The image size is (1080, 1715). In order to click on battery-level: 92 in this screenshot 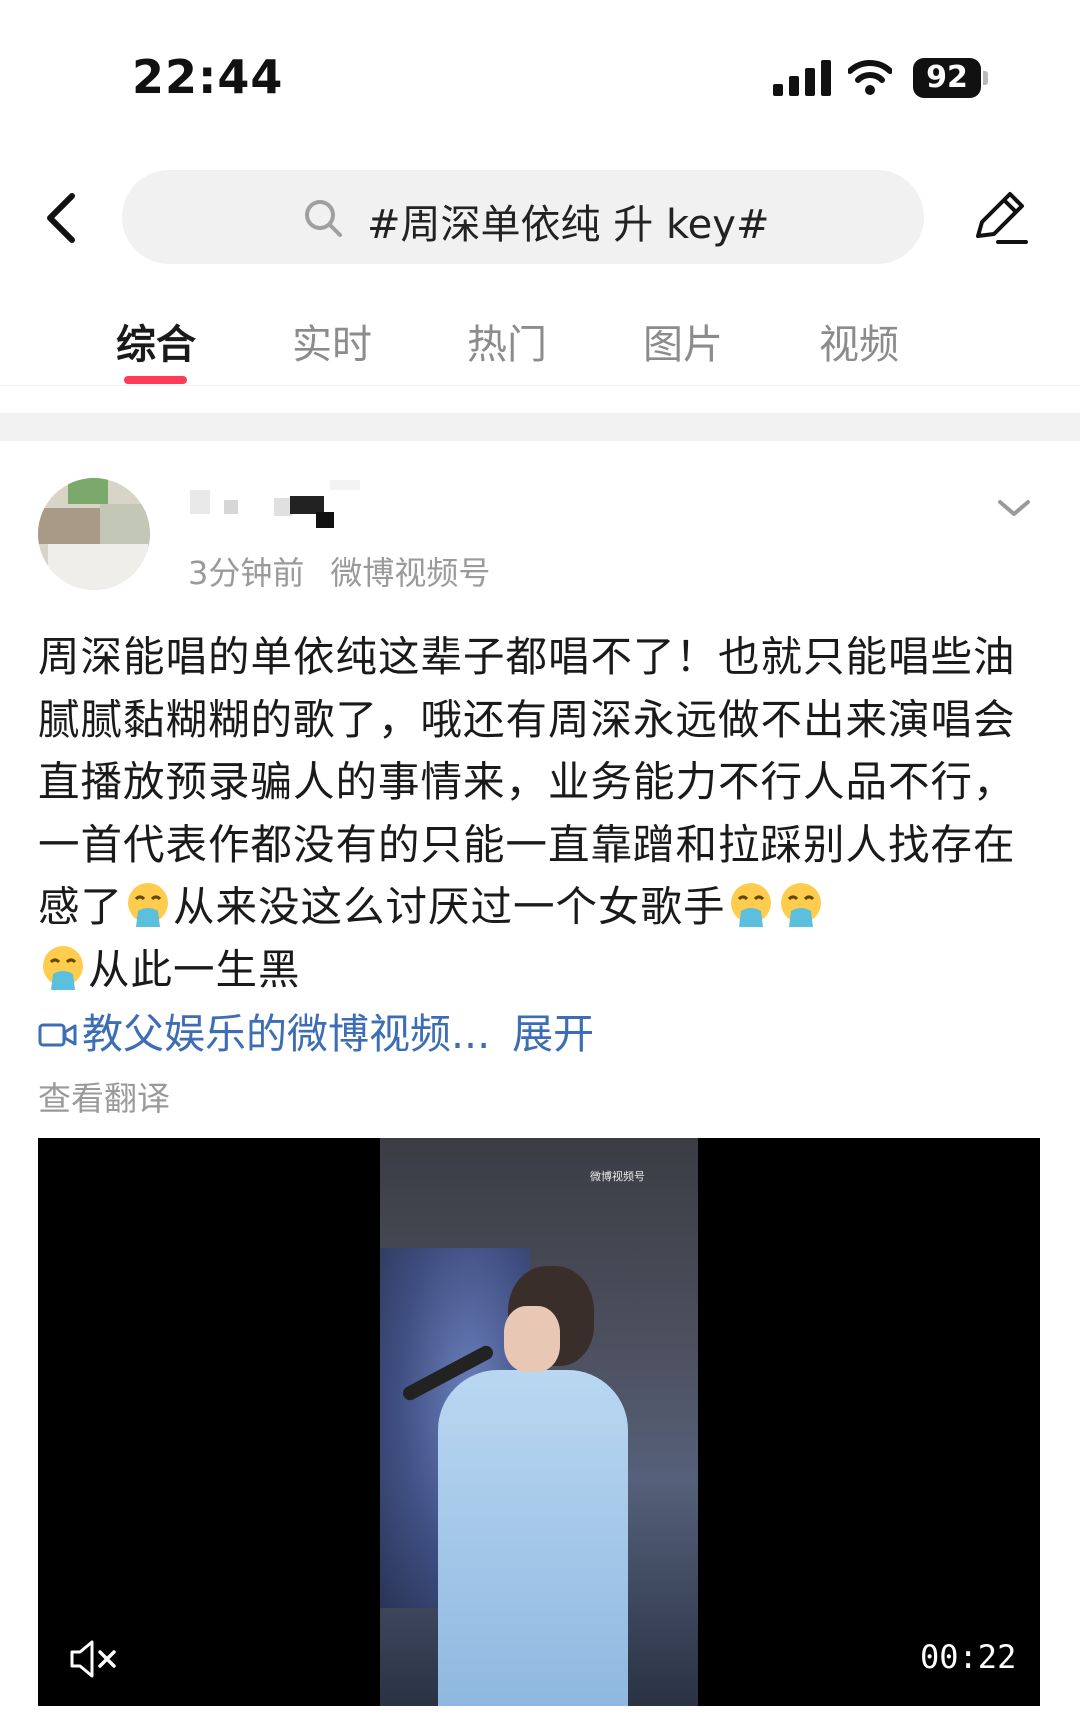, I will do `click(947, 78)`.